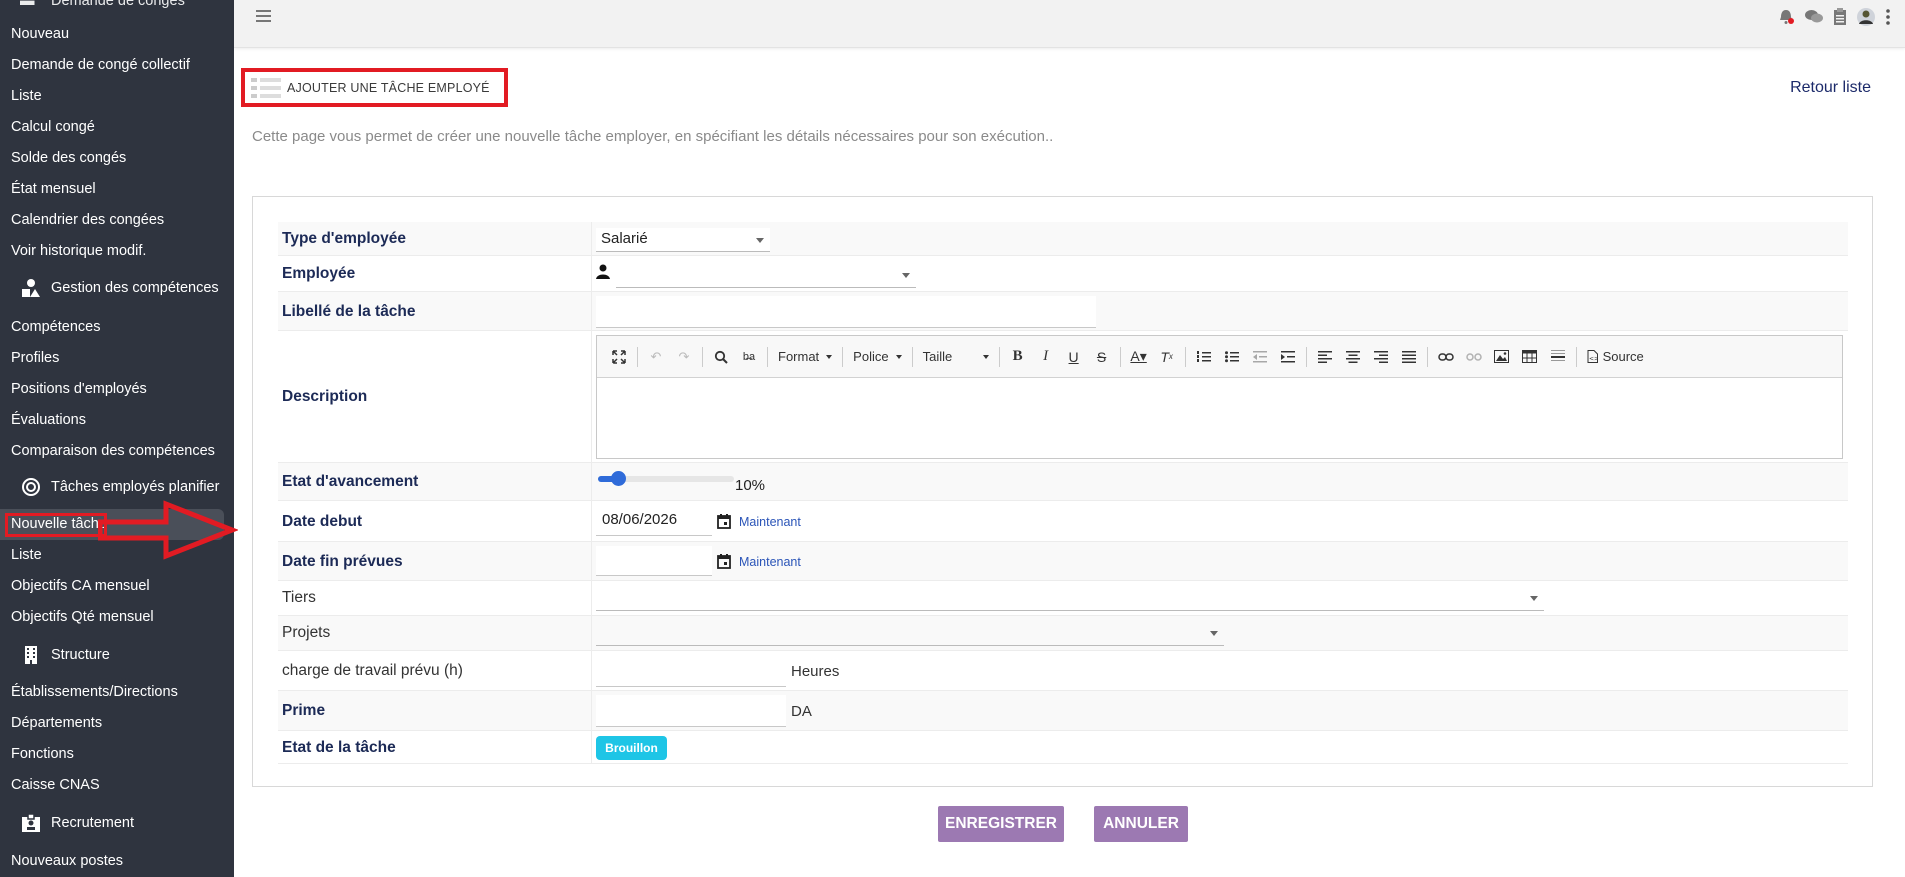  What do you see at coordinates (319, 273) in the screenshot?
I see `employee-label: Employée` at bounding box center [319, 273].